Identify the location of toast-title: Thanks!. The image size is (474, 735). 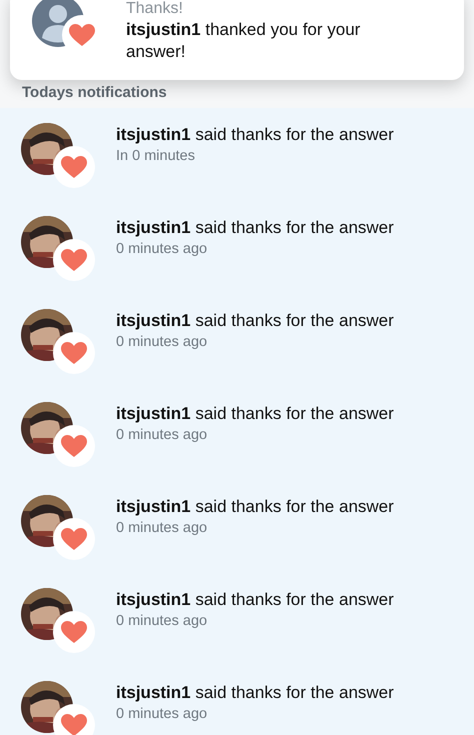
(155, 9).